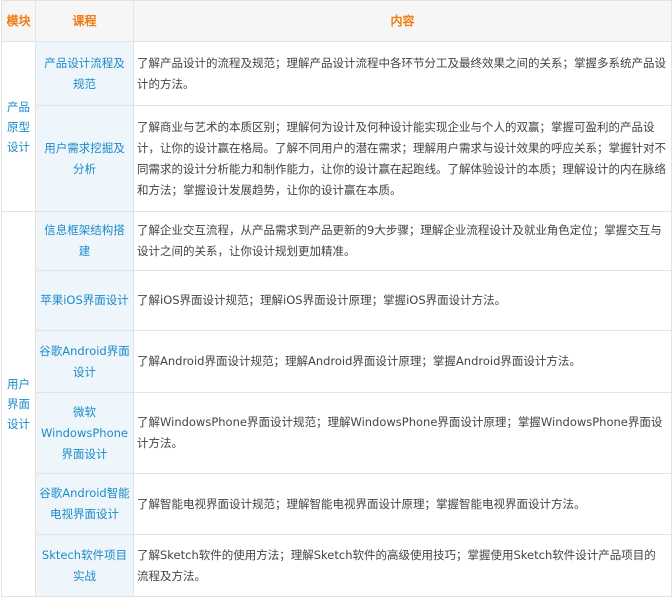 The width and height of the screenshot is (672, 597). What do you see at coordinates (322, 300) in the screenshot?
I see `content-text: 了解iOS界面设计规范；理解iOS界面设计原理；掌握iOS界面设计方法。` at bounding box center [322, 300].